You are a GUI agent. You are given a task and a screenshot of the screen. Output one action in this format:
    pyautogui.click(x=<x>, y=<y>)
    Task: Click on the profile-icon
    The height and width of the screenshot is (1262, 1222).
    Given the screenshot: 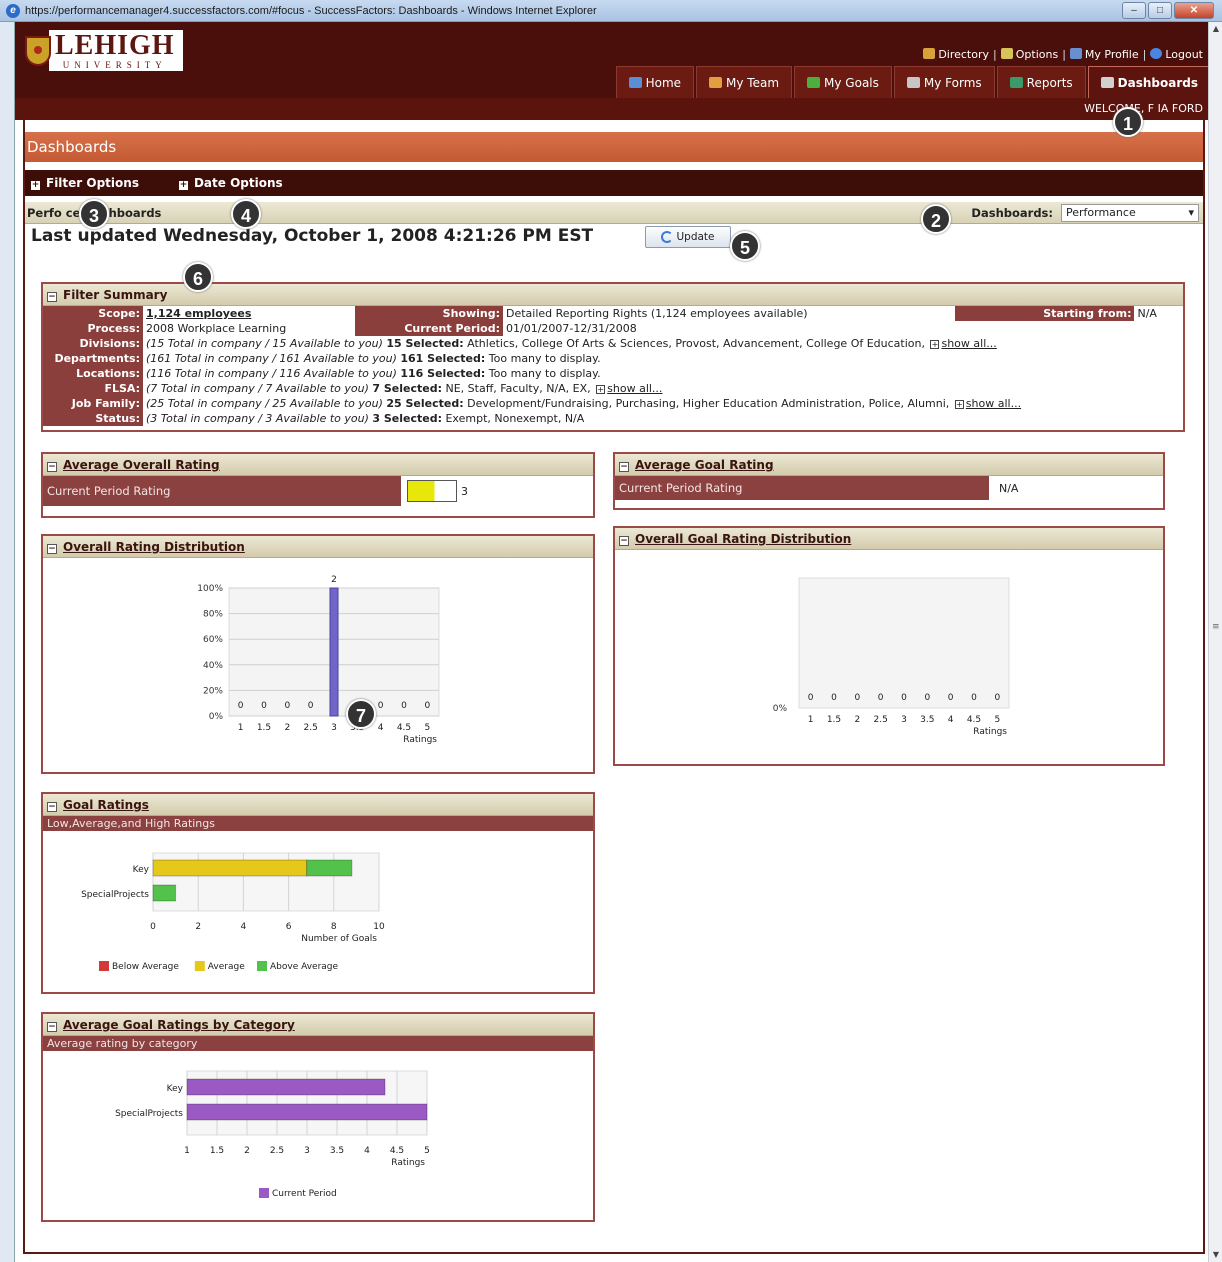 What is the action you would take?
    pyautogui.click(x=1075, y=53)
    